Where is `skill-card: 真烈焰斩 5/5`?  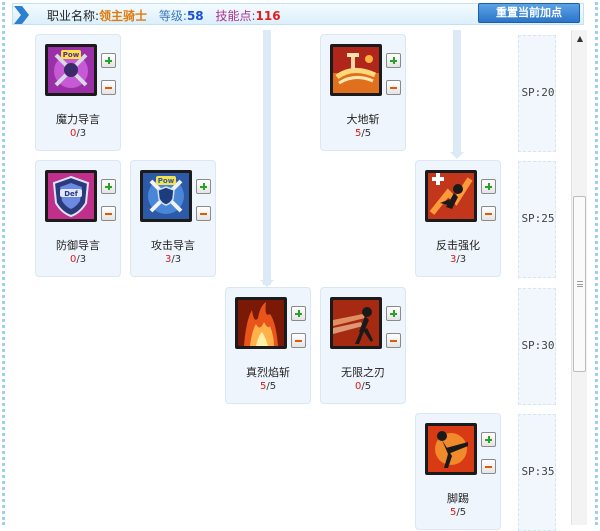
skill-card: 真烈焰斩 5/5 is located at coordinates (268, 345).